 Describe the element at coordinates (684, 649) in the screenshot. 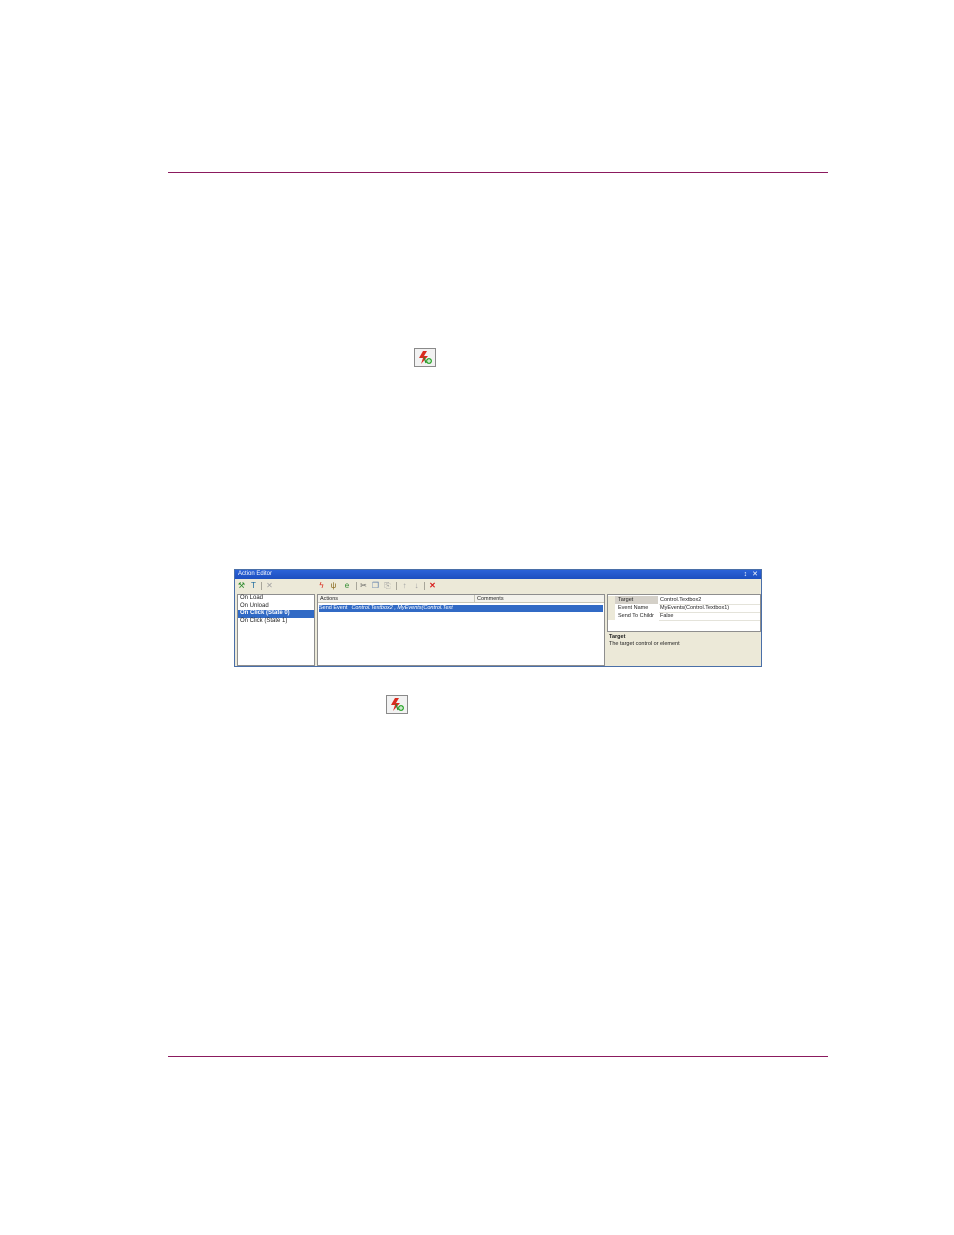

I see `property-description: Target The target control or element` at that location.